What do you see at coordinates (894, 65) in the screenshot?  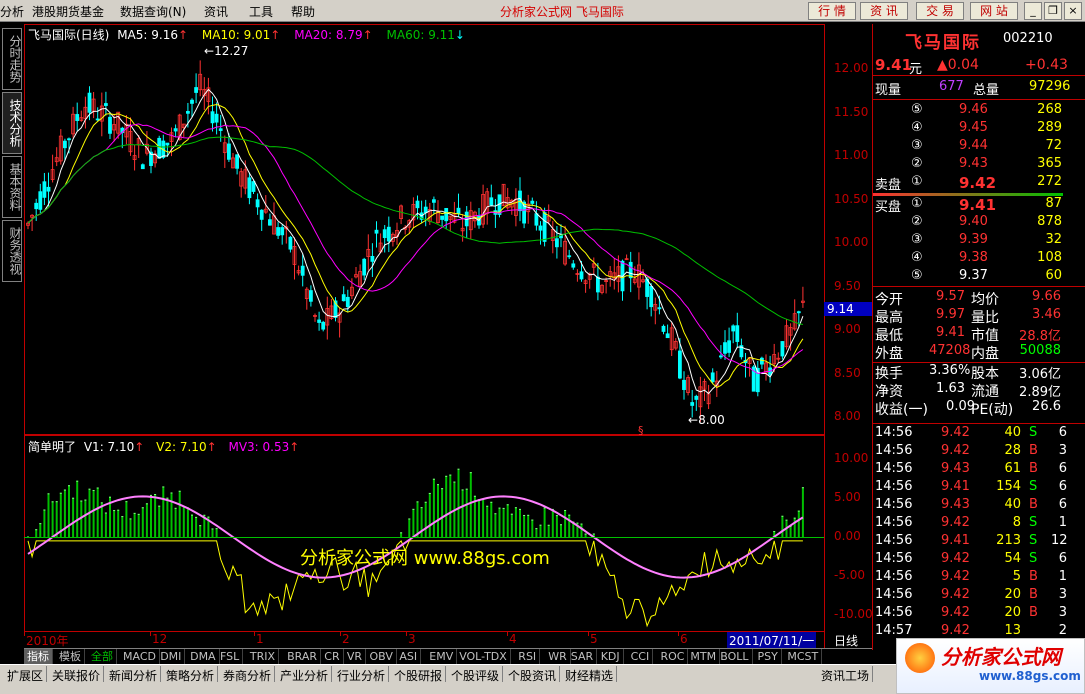 I see `last-price: 9.41` at bounding box center [894, 65].